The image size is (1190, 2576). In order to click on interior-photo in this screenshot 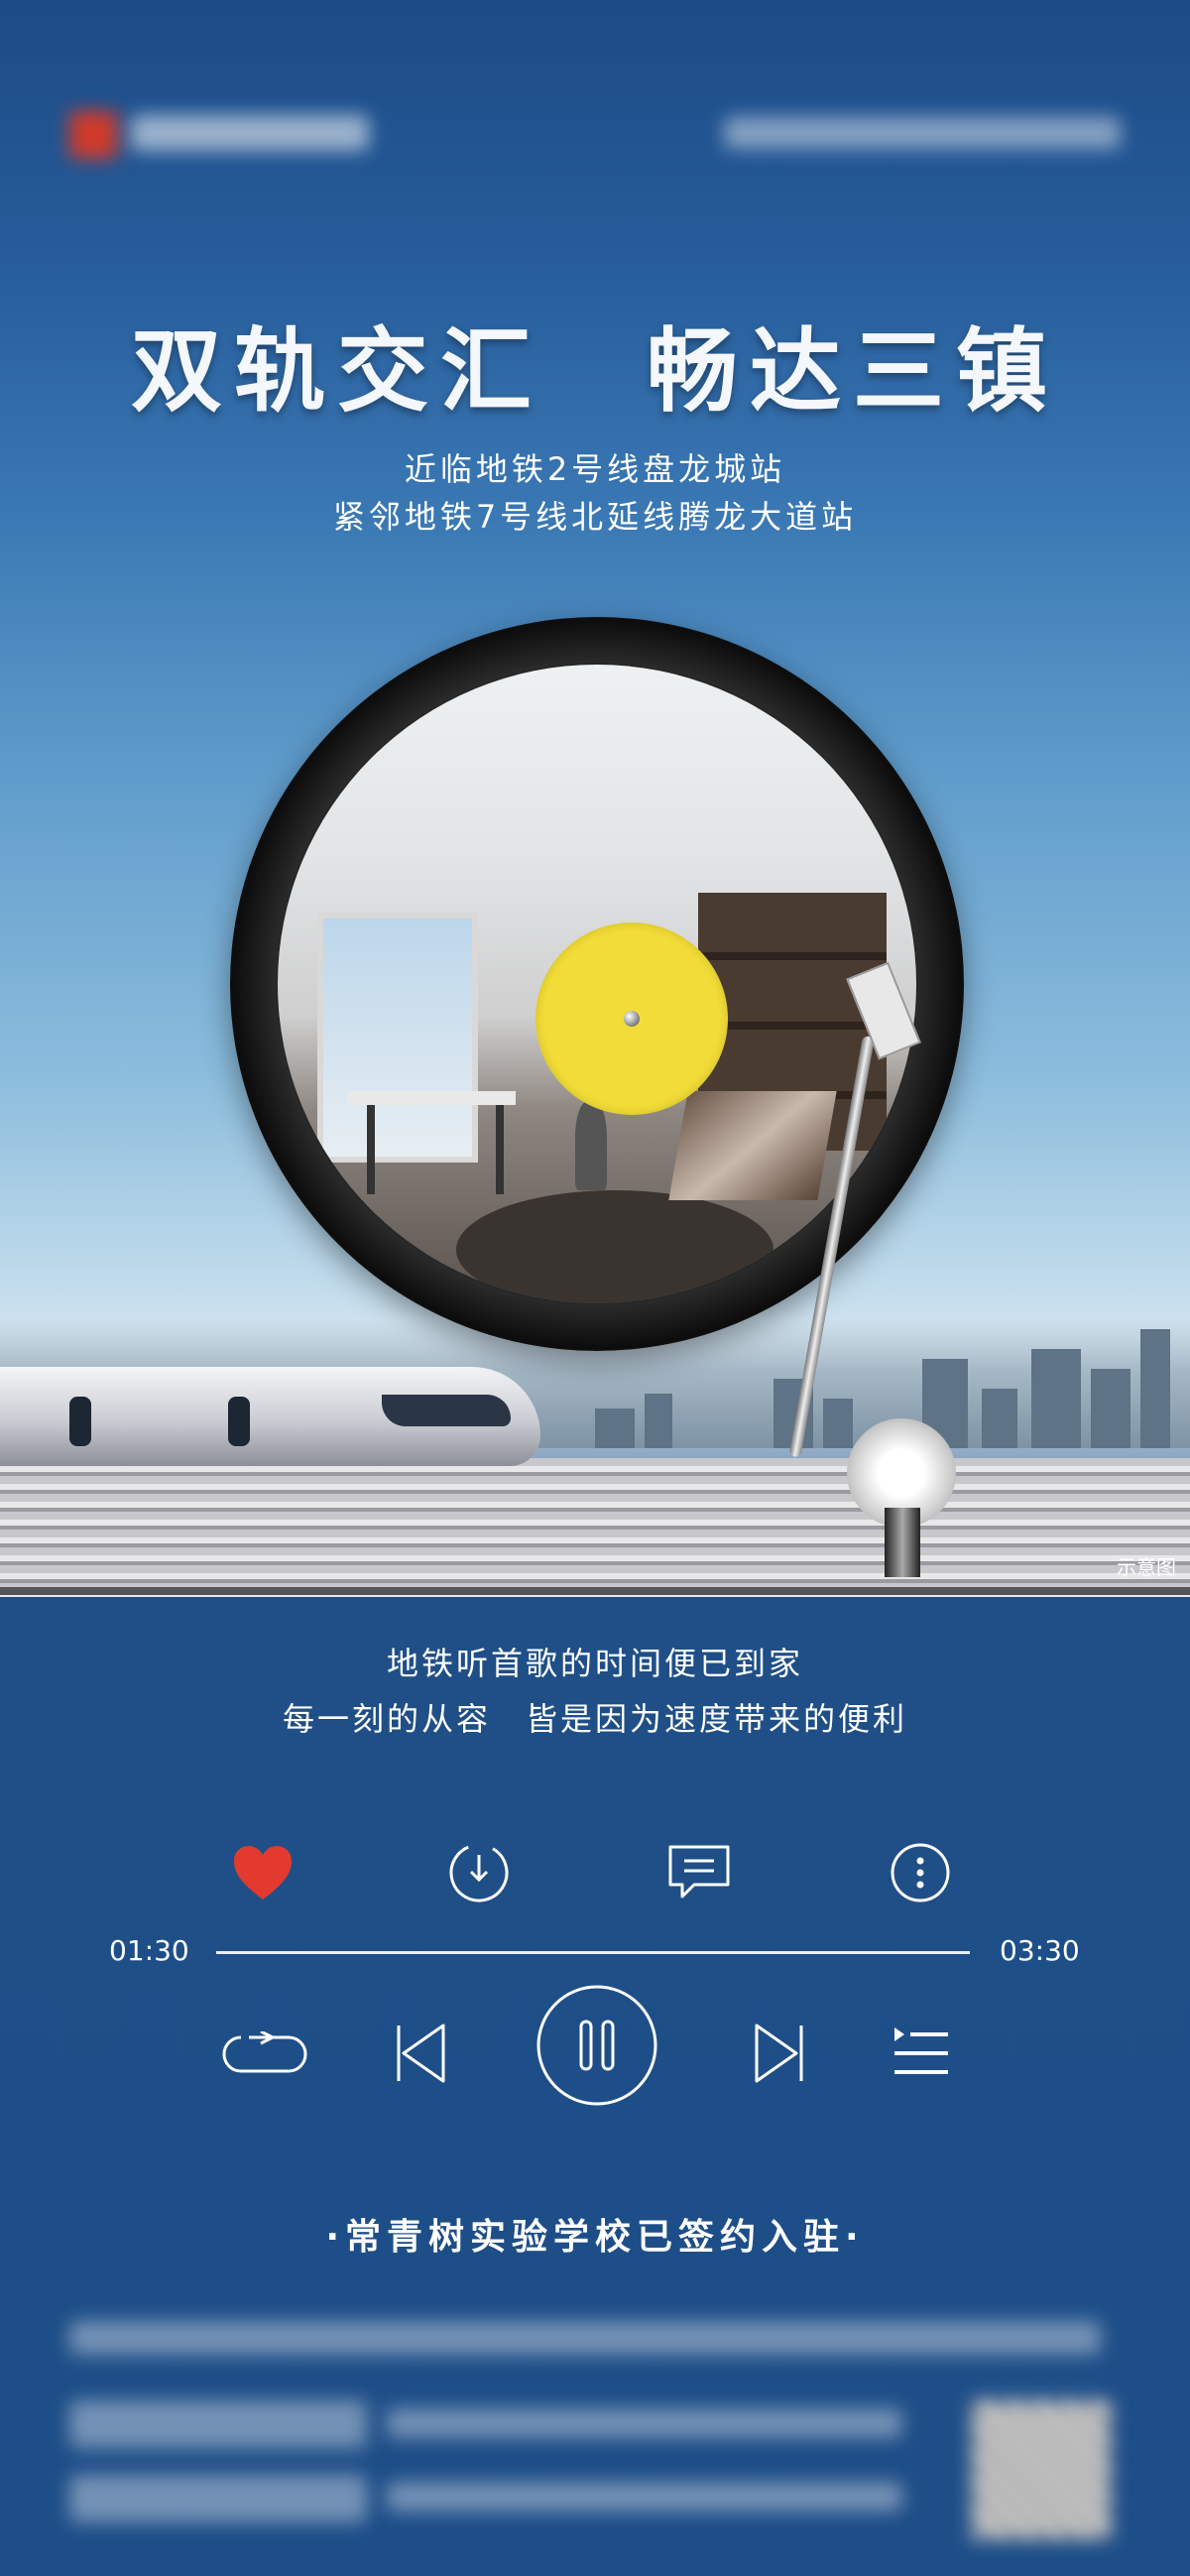, I will do `click(597, 984)`.